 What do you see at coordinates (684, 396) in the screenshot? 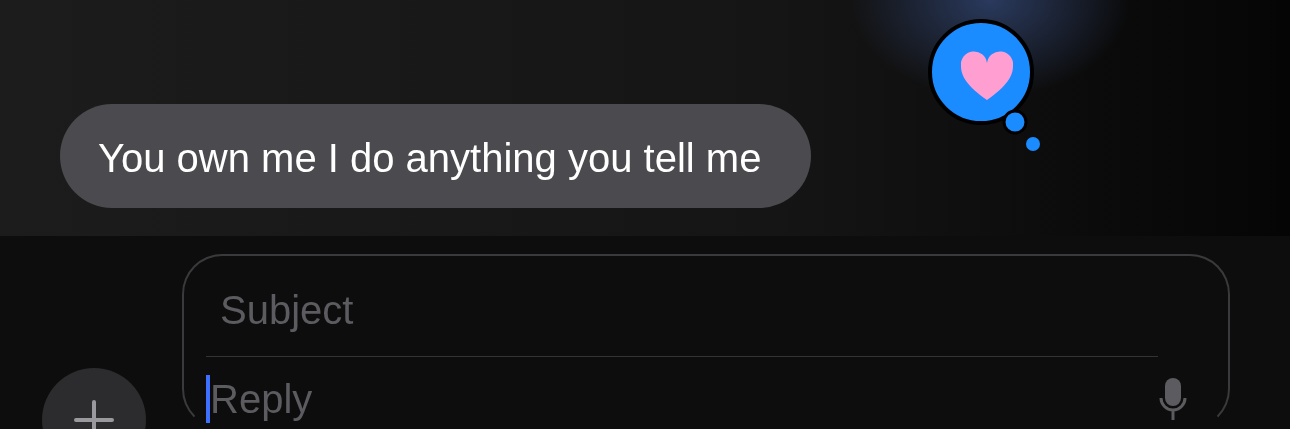
I see `reply-field: Reply` at bounding box center [684, 396].